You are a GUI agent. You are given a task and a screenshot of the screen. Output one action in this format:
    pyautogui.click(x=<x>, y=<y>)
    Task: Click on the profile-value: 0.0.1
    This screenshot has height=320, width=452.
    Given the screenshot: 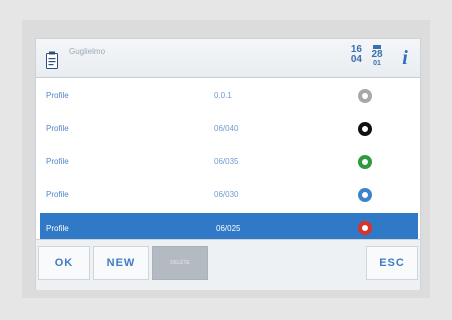 What is the action you would take?
    pyautogui.click(x=223, y=95)
    